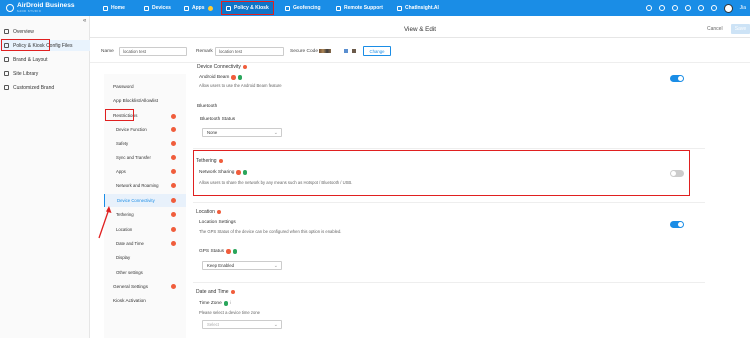  Describe the element at coordinates (422, 8) in the screenshot. I see `nav-chatinsight-label: ChatInsight.AI` at that location.